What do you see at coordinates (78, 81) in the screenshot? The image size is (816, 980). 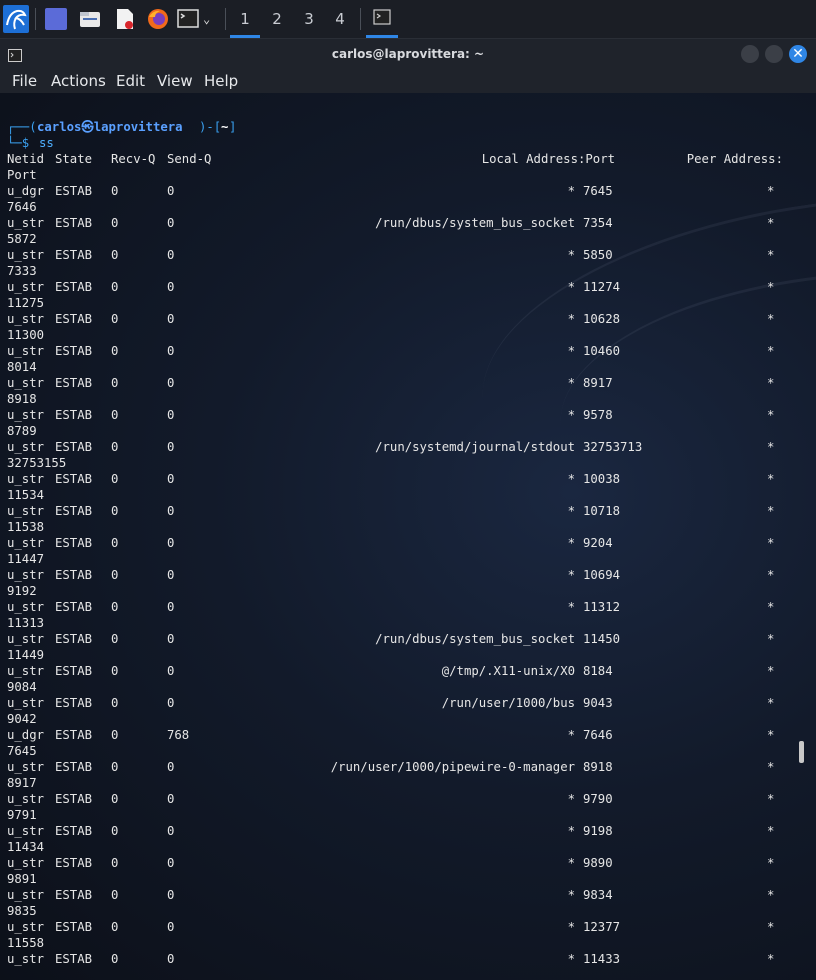 I see `menu-actions: Actions` at bounding box center [78, 81].